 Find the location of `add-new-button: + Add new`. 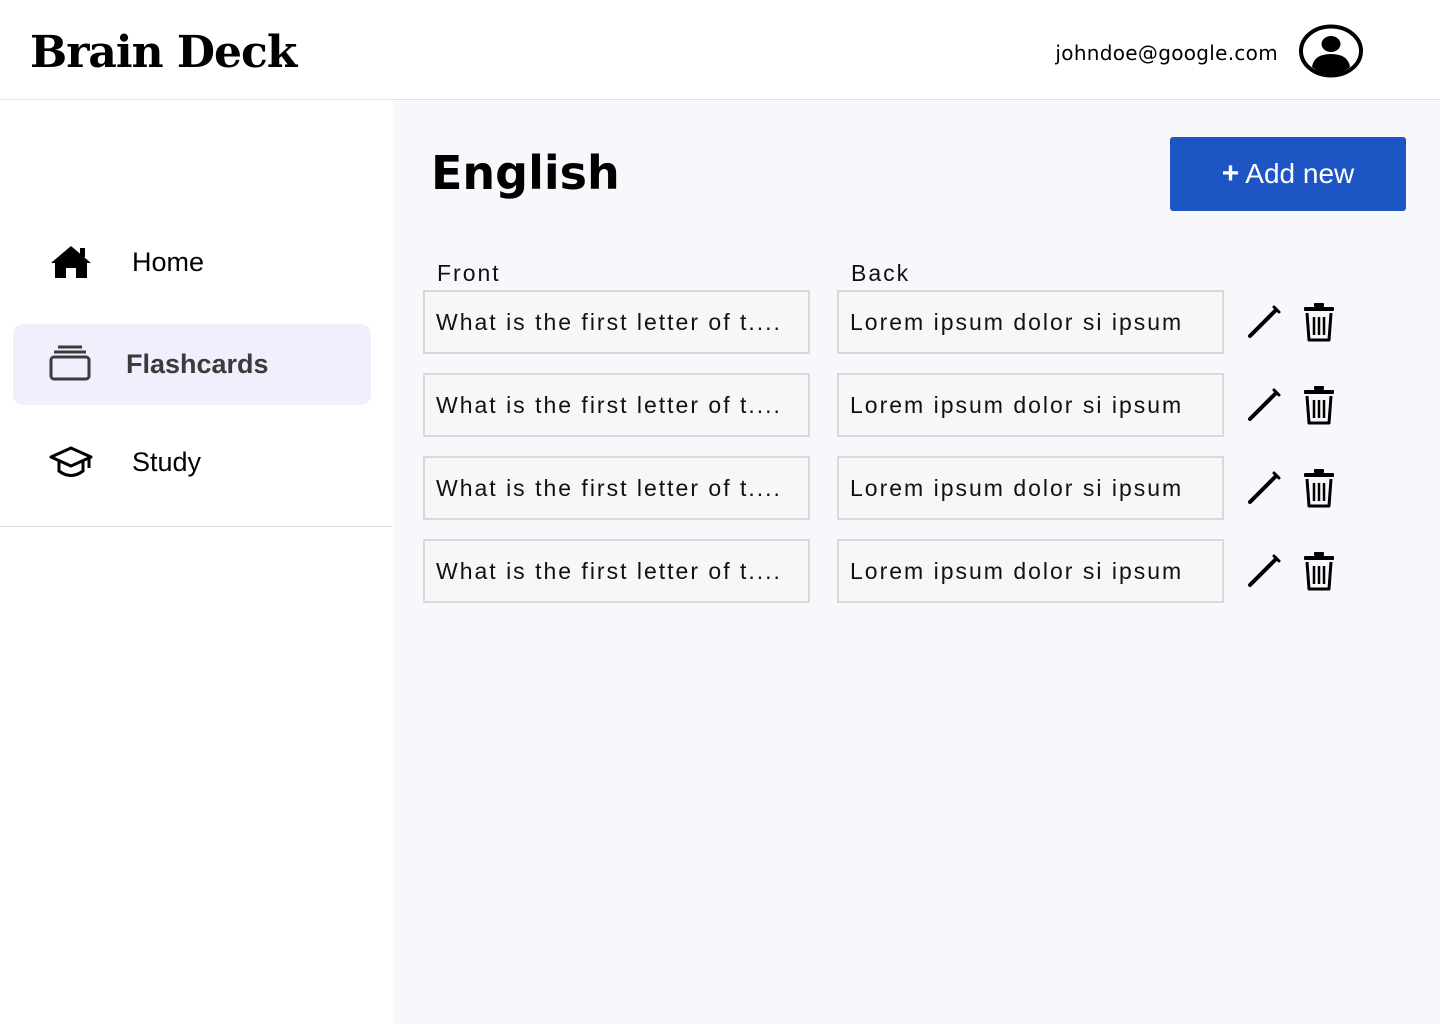

add-new-button: + Add new is located at coordinates (1288, 174).